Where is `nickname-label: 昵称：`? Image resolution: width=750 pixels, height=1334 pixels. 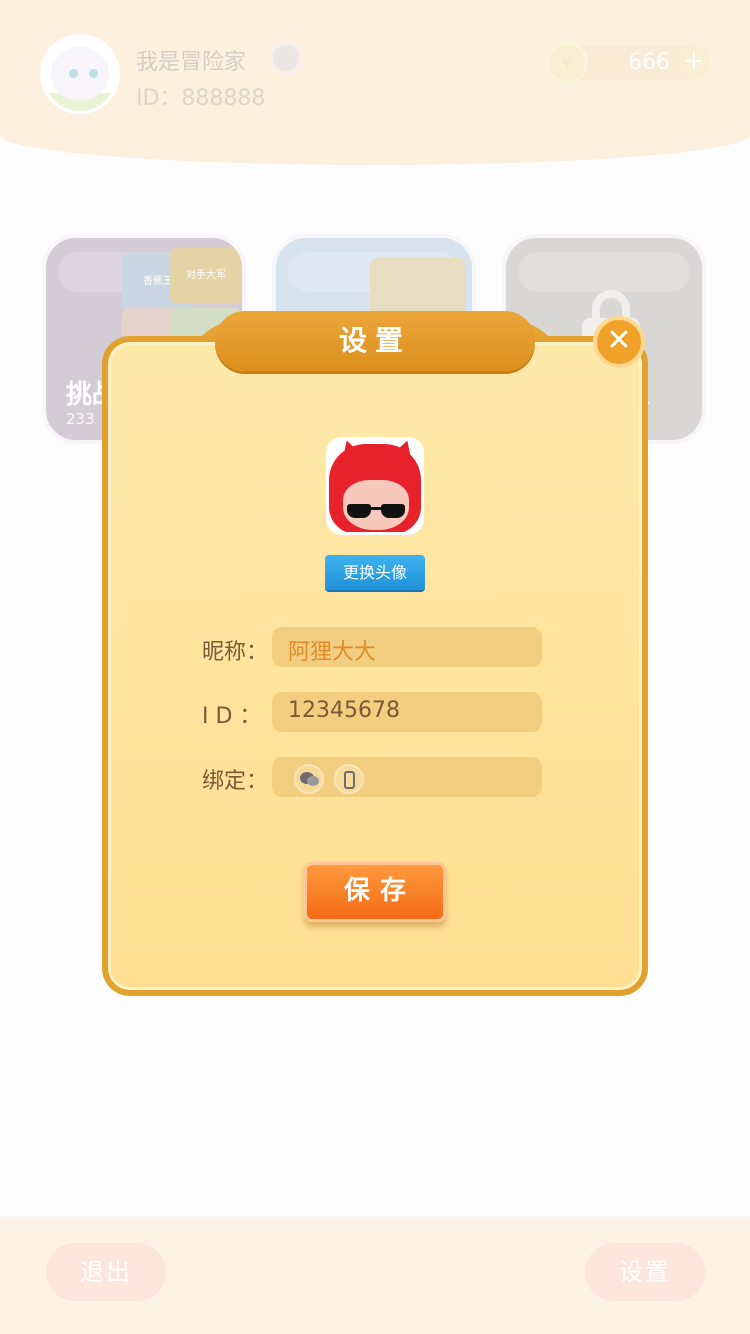
nickname-label: 昵称： is located at coordinates (235, 652).